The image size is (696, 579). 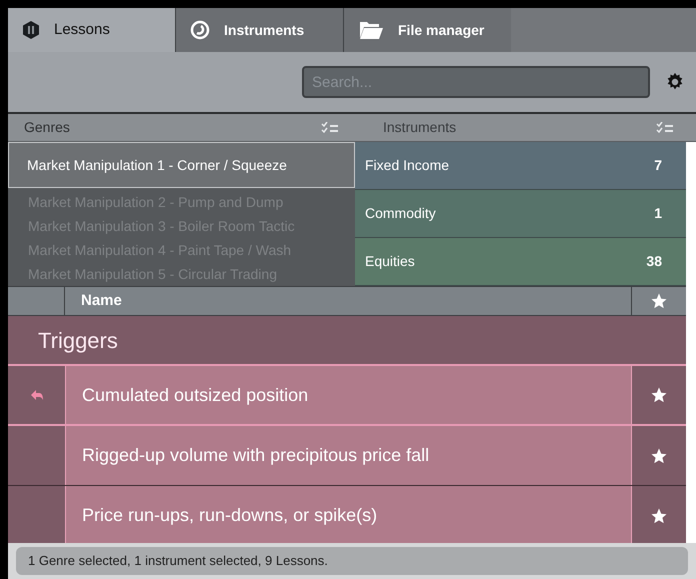 I want to click on lesson-row: Cumulated outsized position, so click(x=348, y=395).